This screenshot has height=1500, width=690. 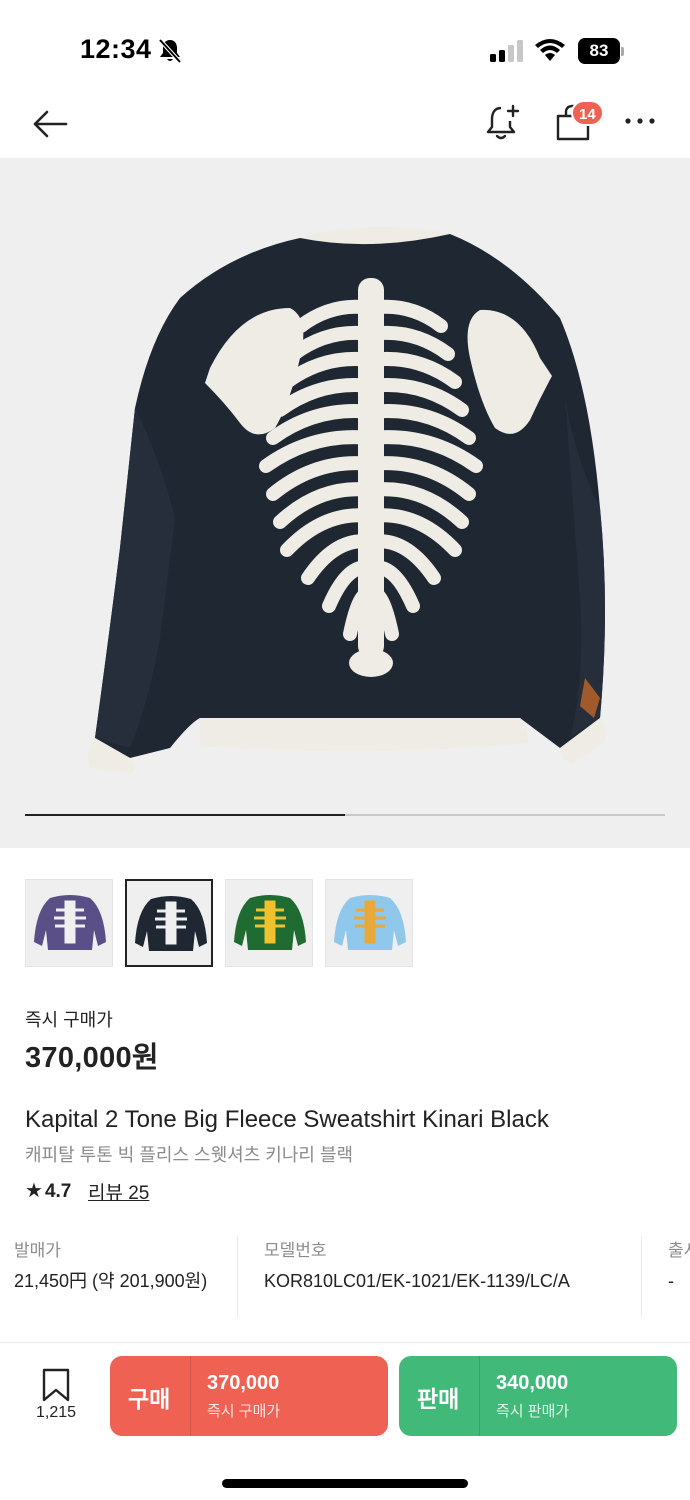 I want to click on cart-badge: 14, so click(x=587, y=113).